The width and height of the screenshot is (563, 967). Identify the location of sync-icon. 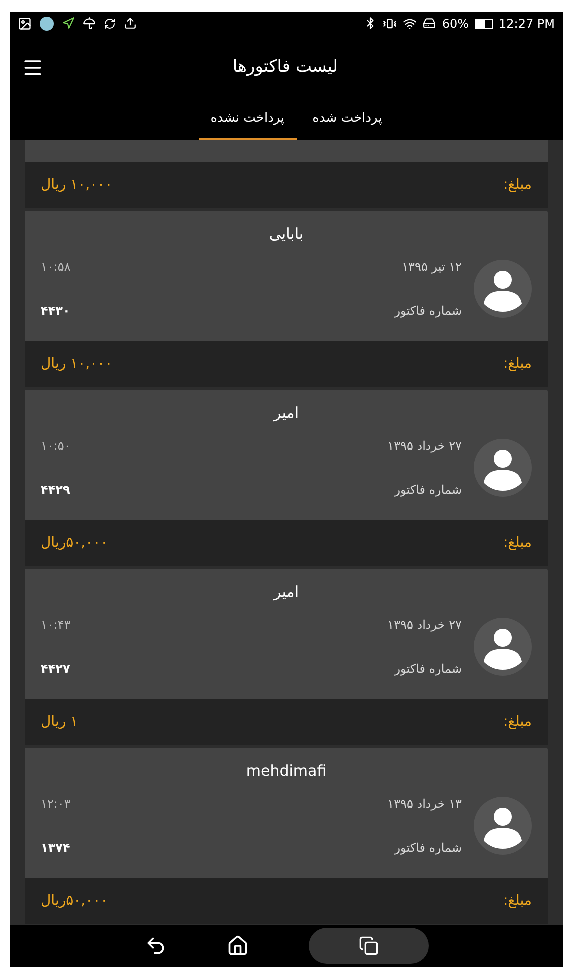
(110, 24).